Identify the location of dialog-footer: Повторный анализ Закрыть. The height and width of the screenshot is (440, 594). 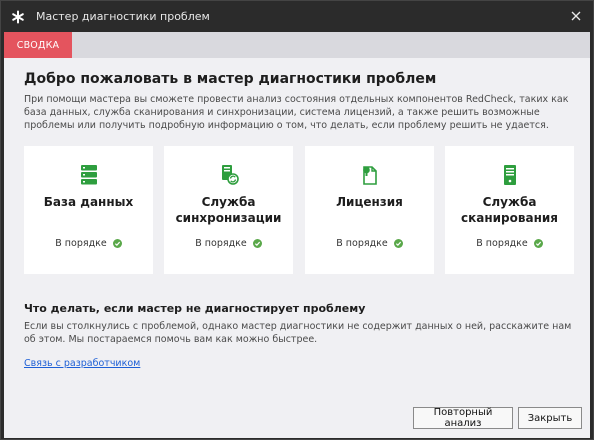
(297, 416).